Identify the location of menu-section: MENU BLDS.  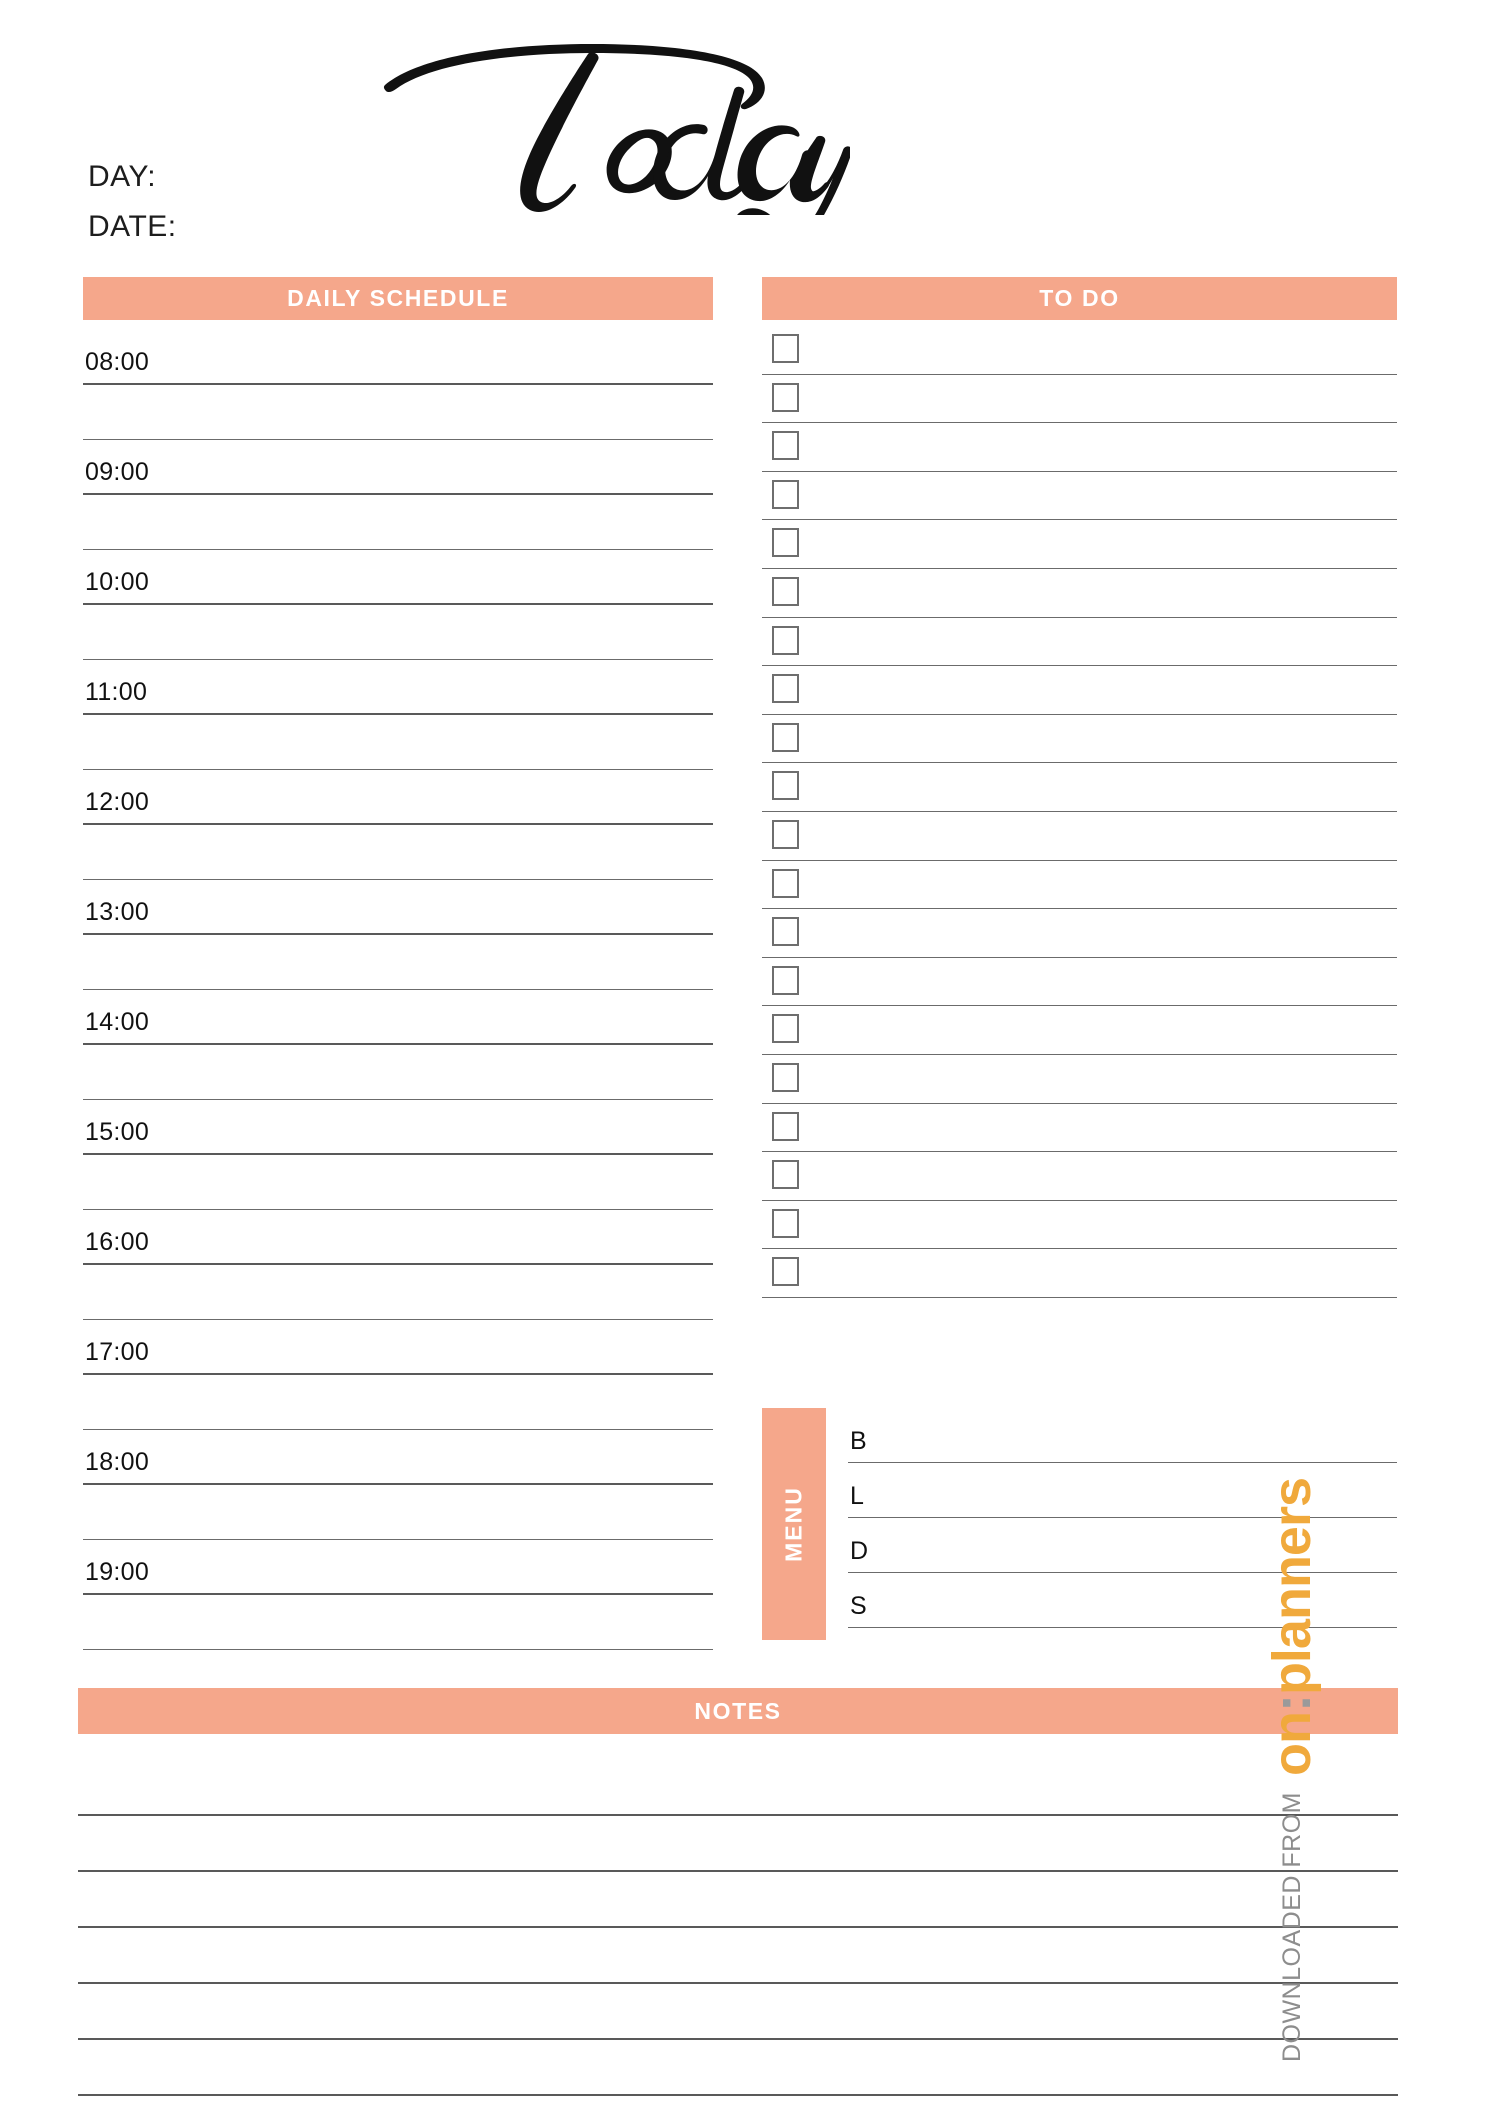
(1079, 1524).